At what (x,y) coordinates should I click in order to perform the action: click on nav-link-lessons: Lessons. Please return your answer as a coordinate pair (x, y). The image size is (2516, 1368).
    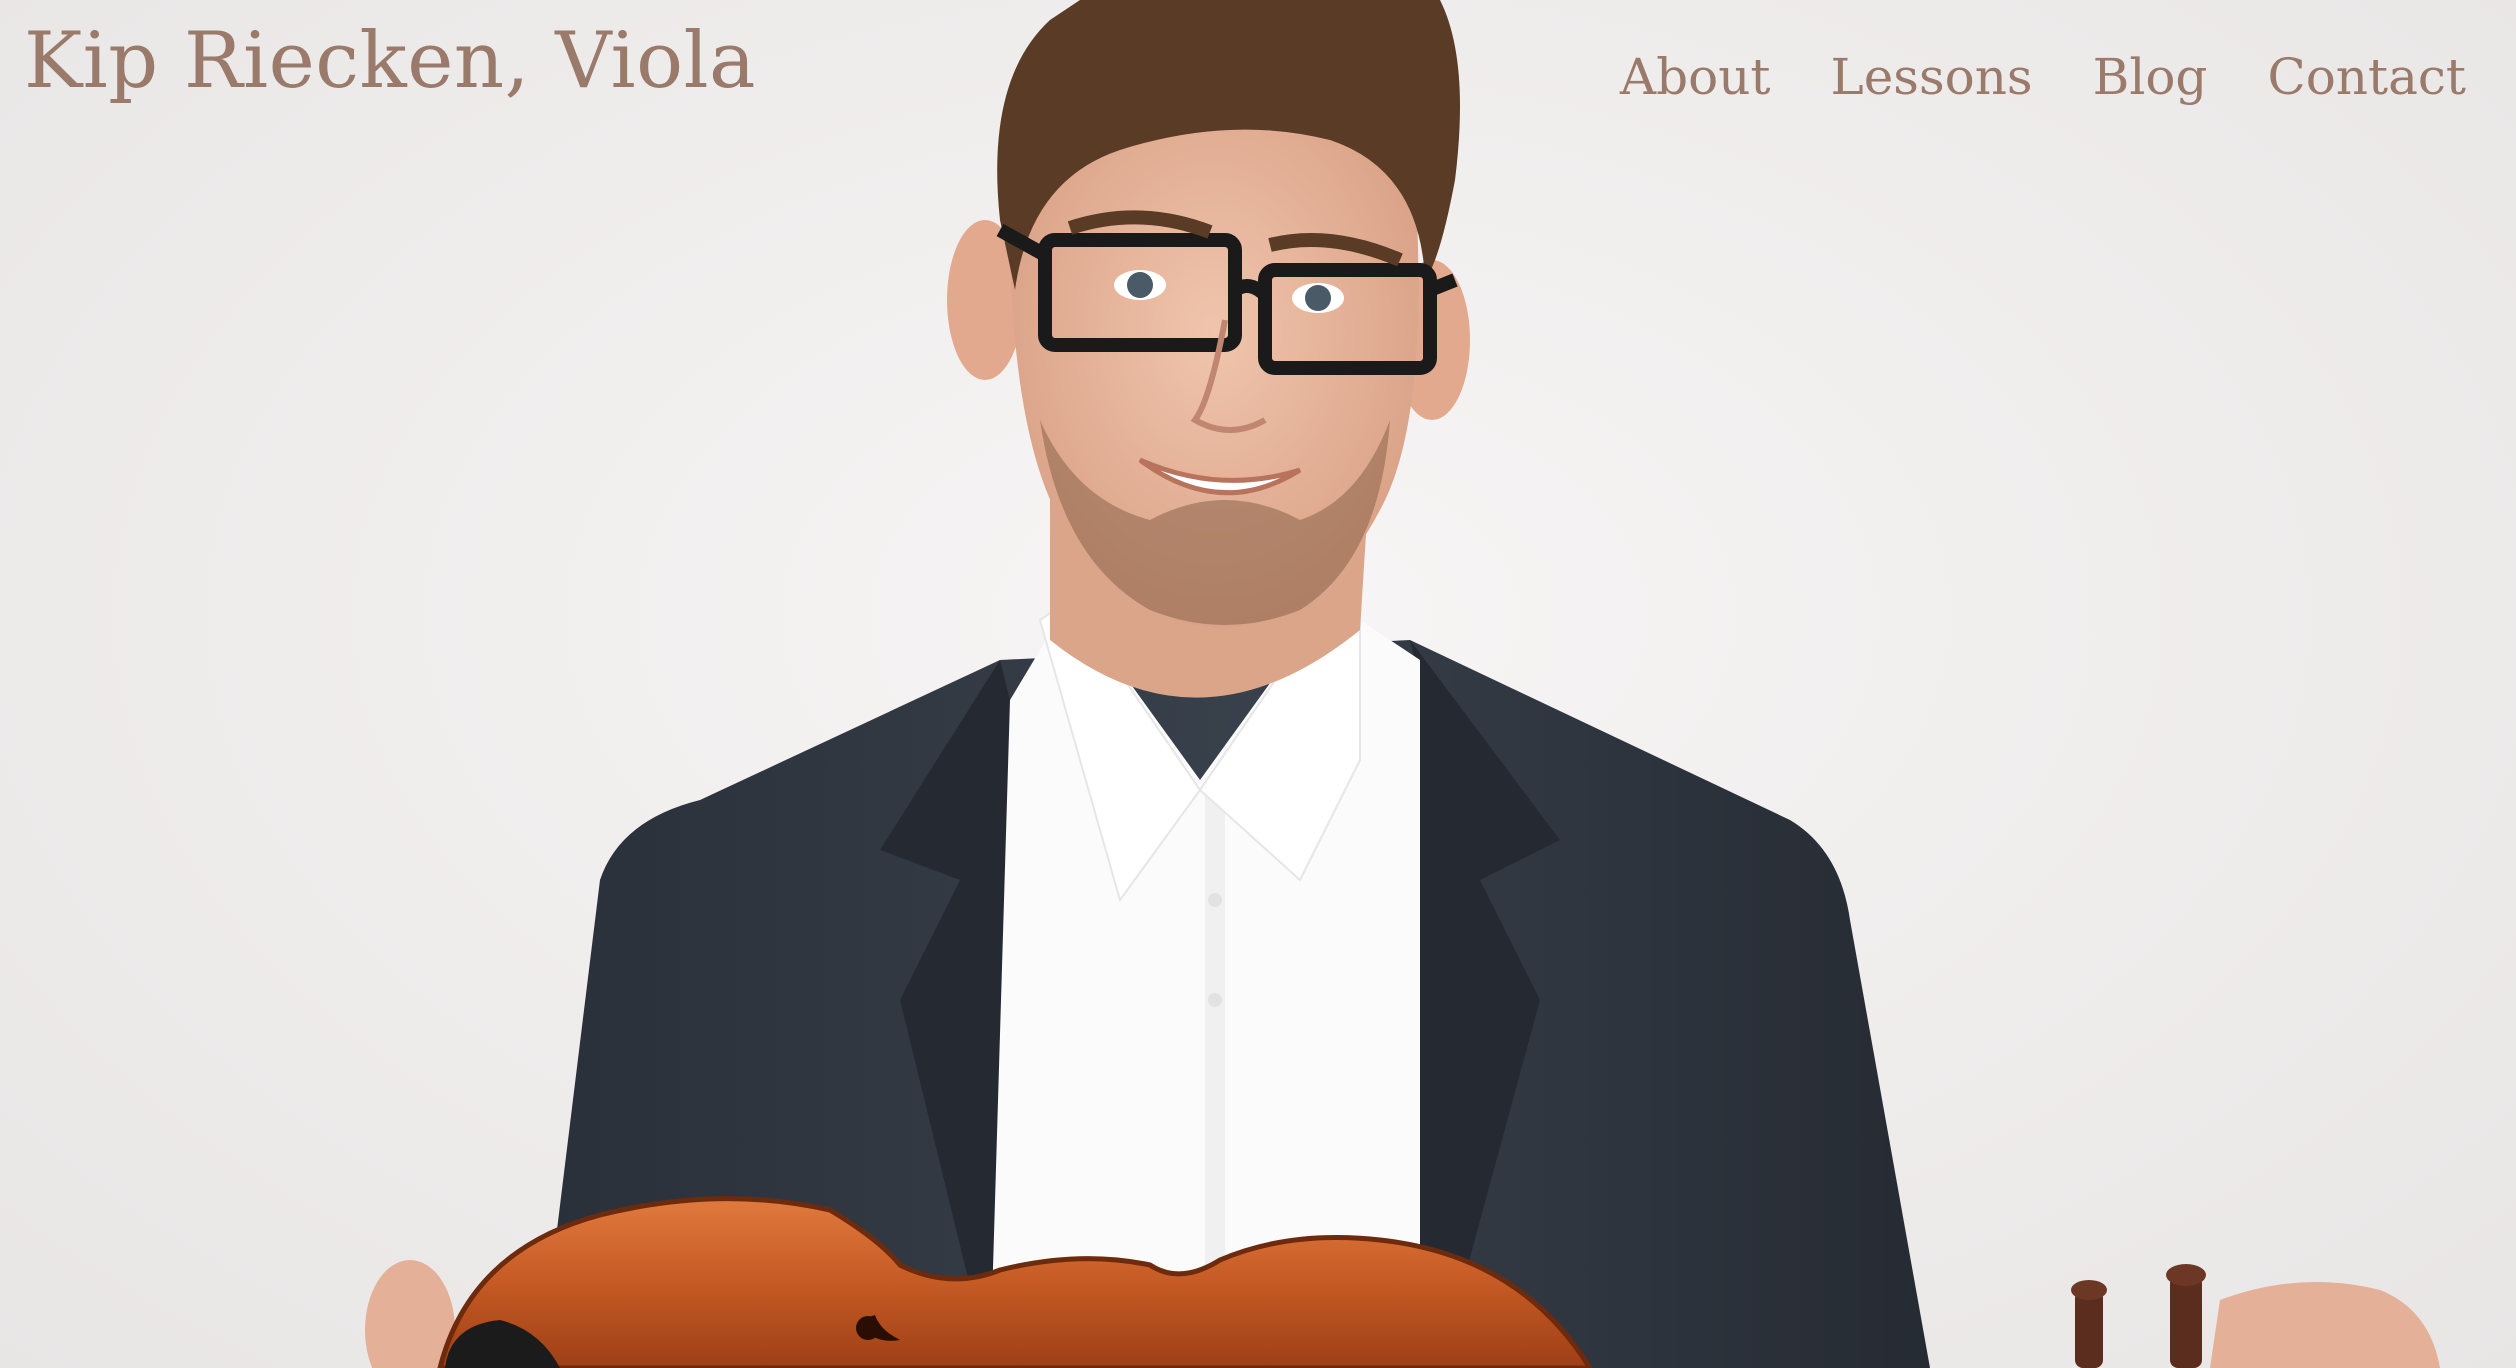
    Looking at the image, I should click on (1932, 77).